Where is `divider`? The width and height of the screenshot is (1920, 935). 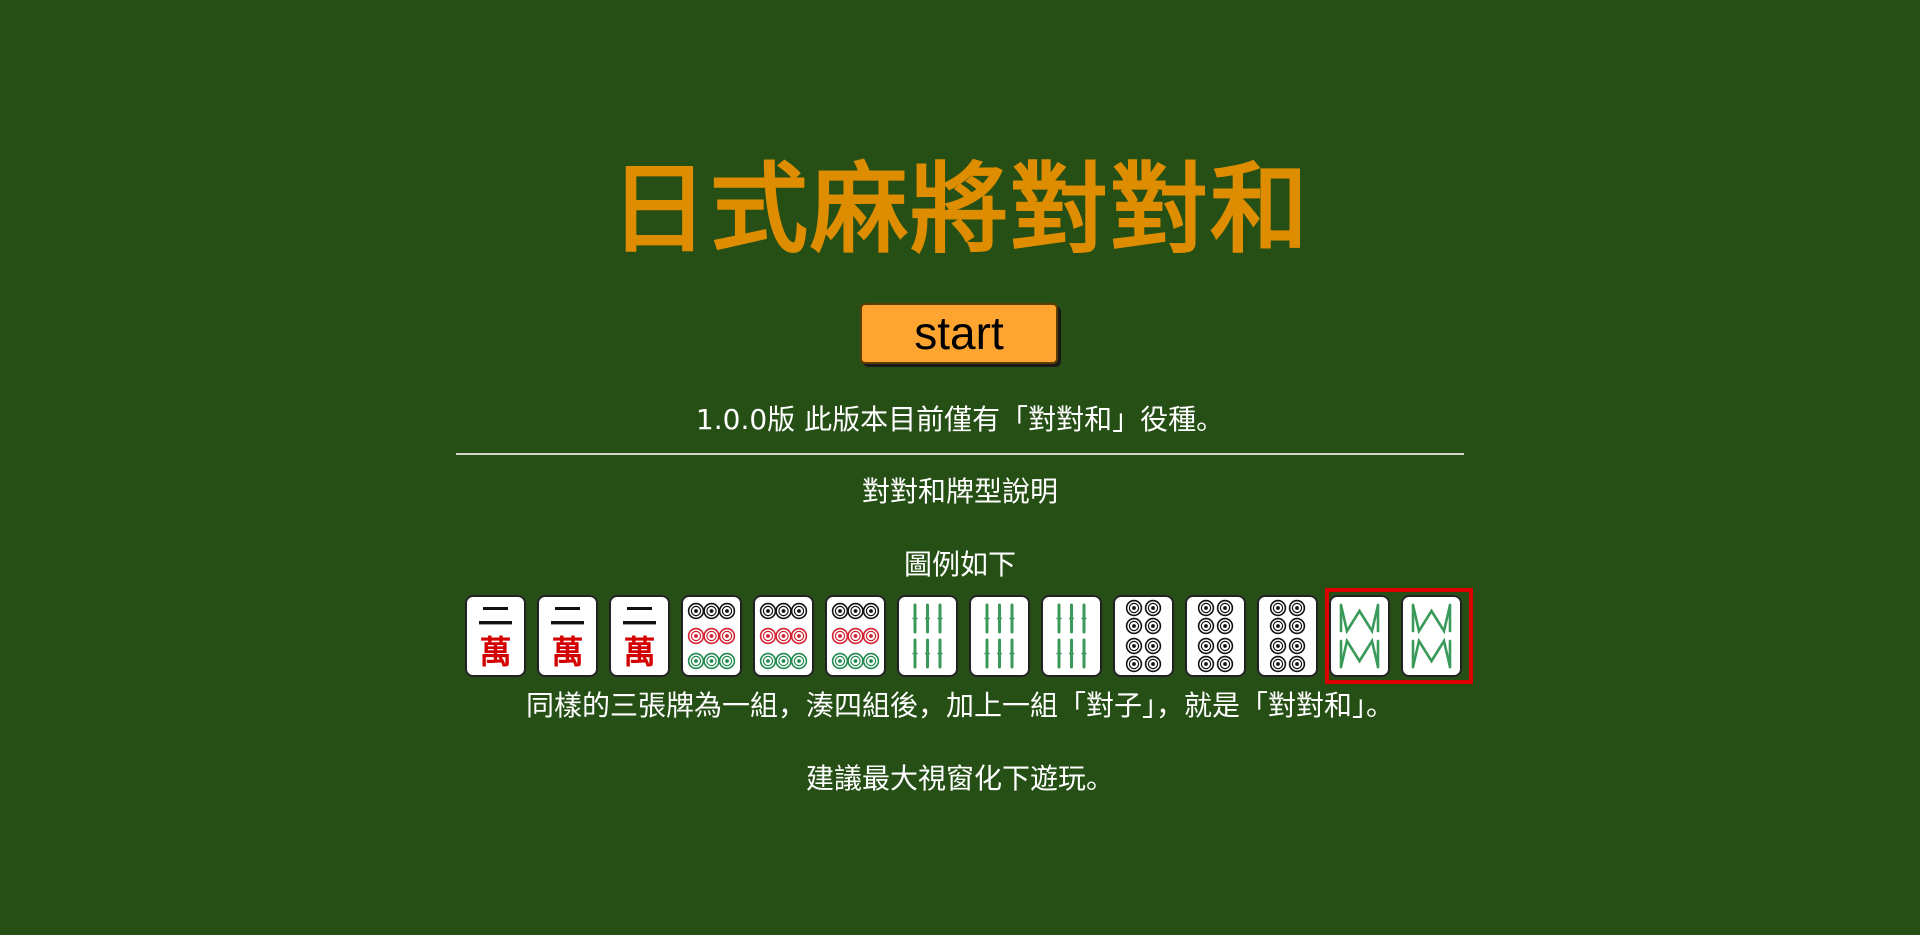
divider is located at coordinates (960, 454).